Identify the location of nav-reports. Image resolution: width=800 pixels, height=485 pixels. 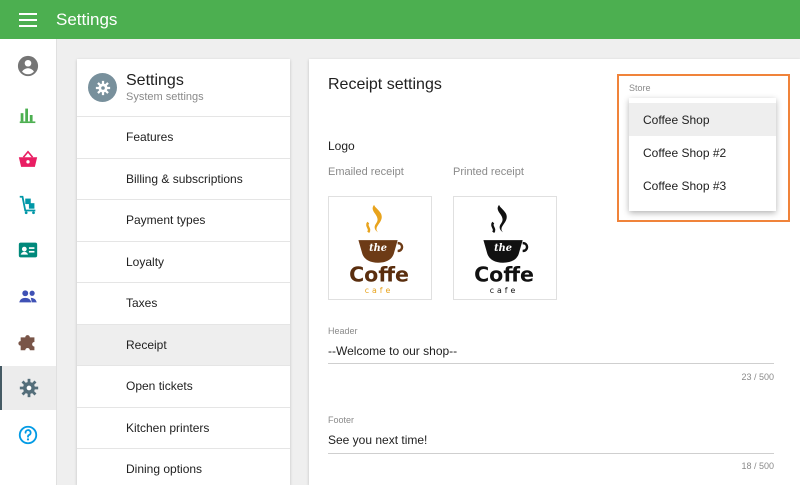
(28, 115).